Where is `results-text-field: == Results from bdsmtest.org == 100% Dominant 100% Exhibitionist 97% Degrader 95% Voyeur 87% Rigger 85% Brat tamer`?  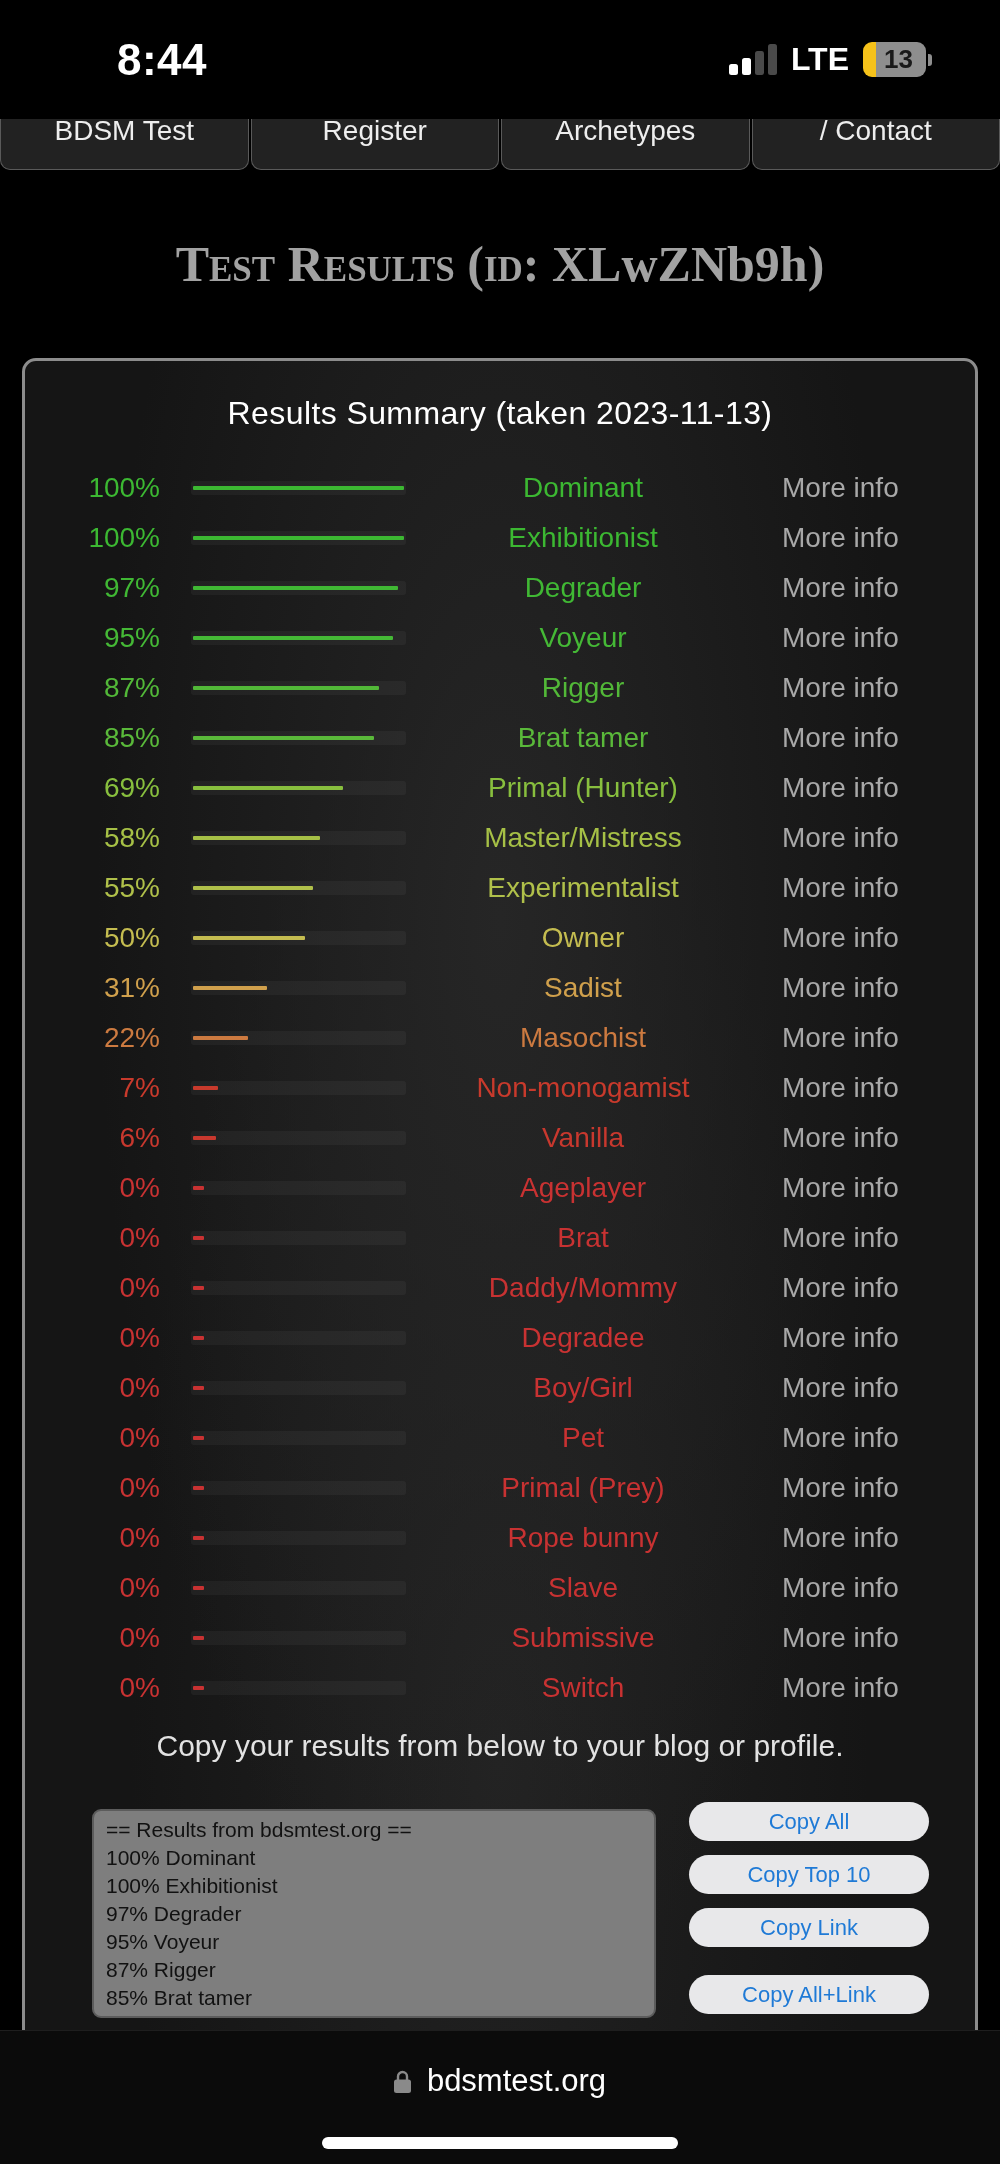
results-text-field: == Results from bdsmtest.org == 100% Dominant 100% Exhibitionist 97% Degrader 95% Voyeur 87% Rigger 85% Brat tamer is located at coordinates (374, 1913).